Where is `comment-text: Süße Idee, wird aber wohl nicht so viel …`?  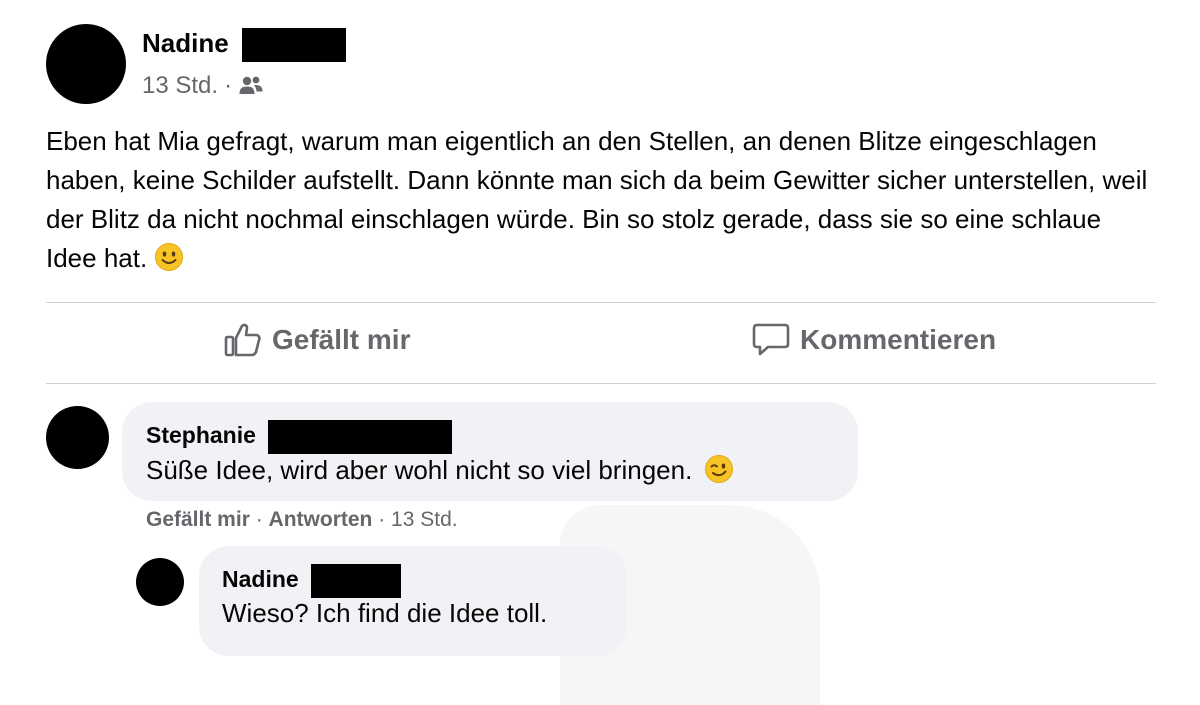 comment-text: Süße Idee, wird aber wohl nicht so viel … is located at coordinates (440, 470).